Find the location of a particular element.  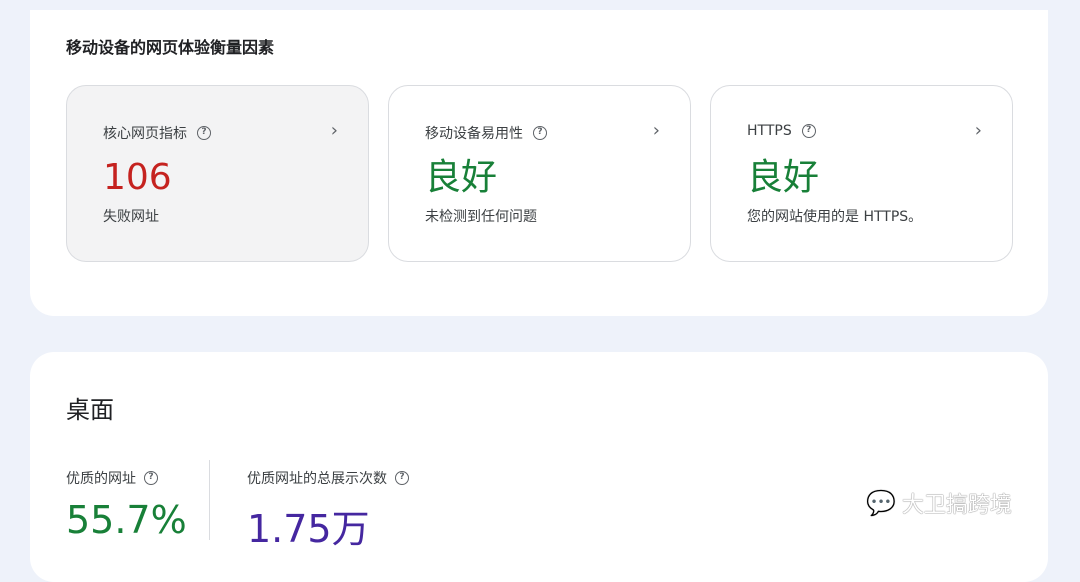

tile-mobile-usability: 移动设备易用性? › 良好 未检测到任何问题 is located at coordinates (539, 173).